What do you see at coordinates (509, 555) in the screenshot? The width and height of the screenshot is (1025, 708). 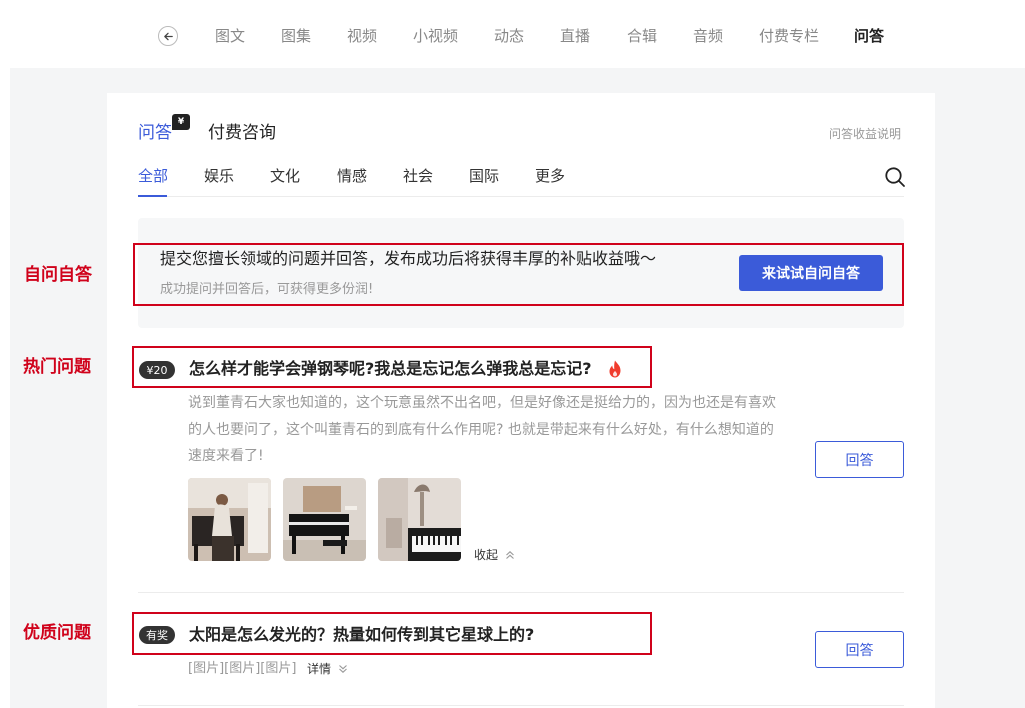 I see `chevron-up-double-icon` at bounding box center [509, 555].